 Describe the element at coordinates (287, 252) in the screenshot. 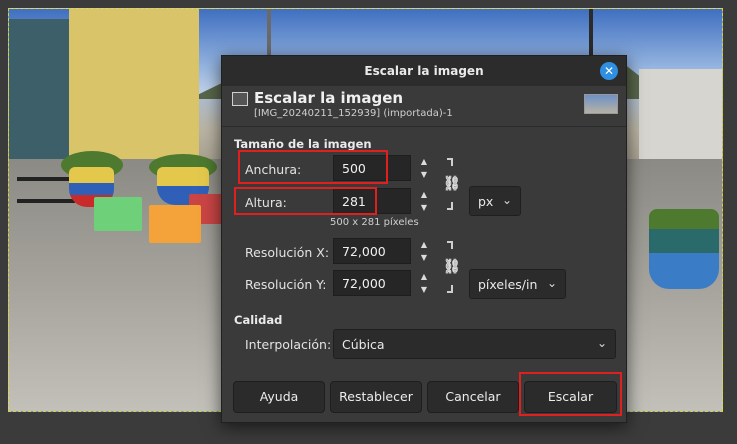

I see `resolution-x-label: Resolución X:` at that location.